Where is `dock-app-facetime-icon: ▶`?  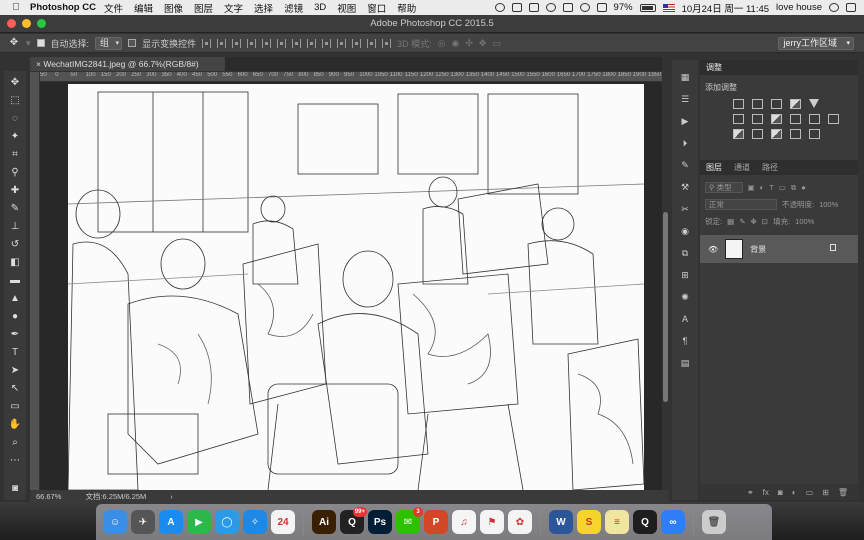 dock-app-facetime-icon: ▶ is located at coordinates (199, 522).